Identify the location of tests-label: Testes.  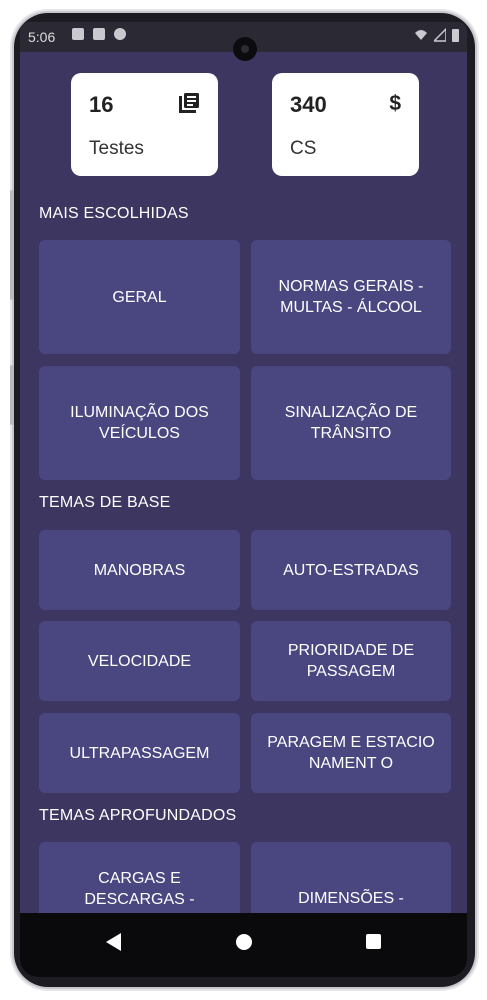
(116, 148).